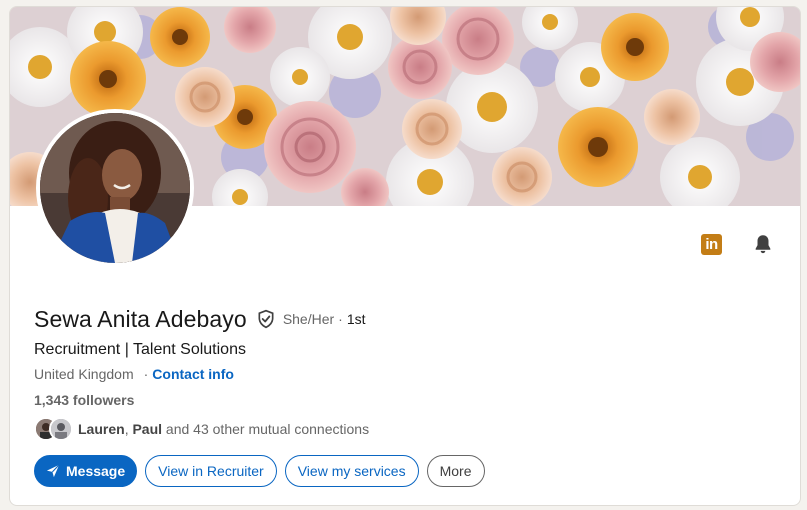 This screenshot has height=510, width=807. I want to click on view-my-services-button: View my services, so click(351, 471).